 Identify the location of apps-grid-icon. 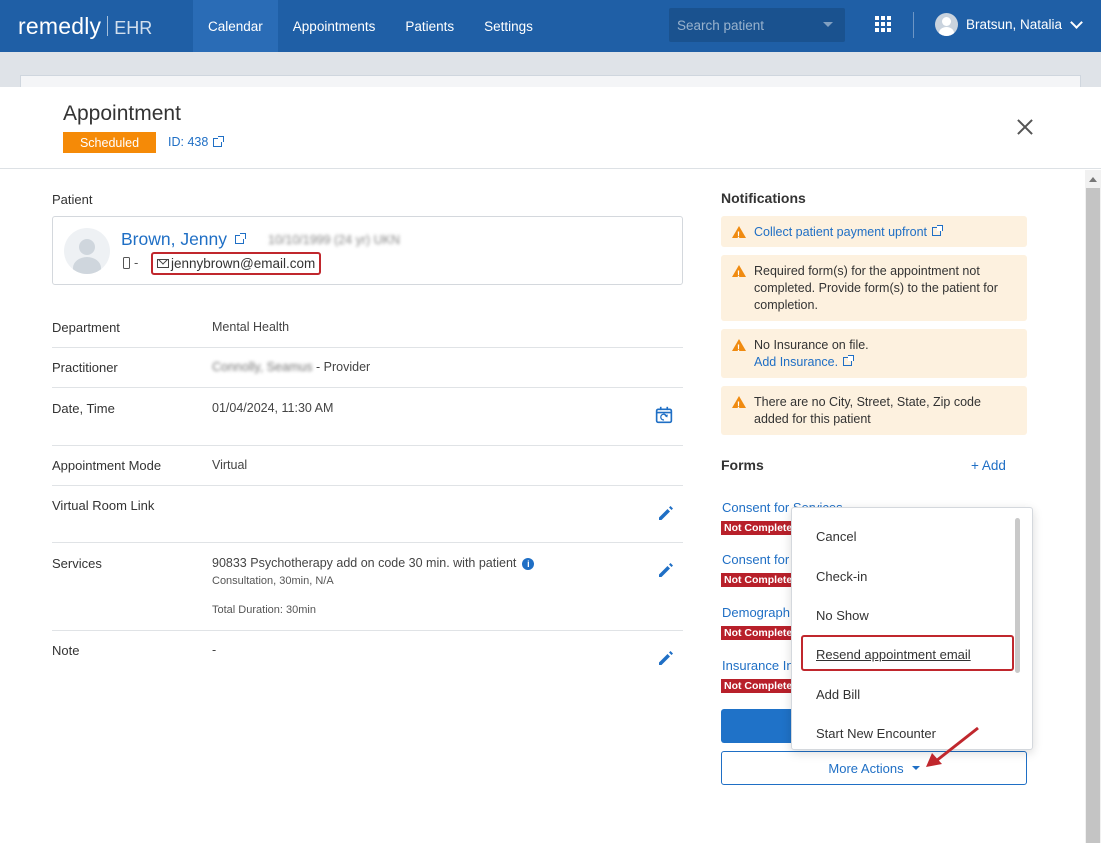
(883, 24).